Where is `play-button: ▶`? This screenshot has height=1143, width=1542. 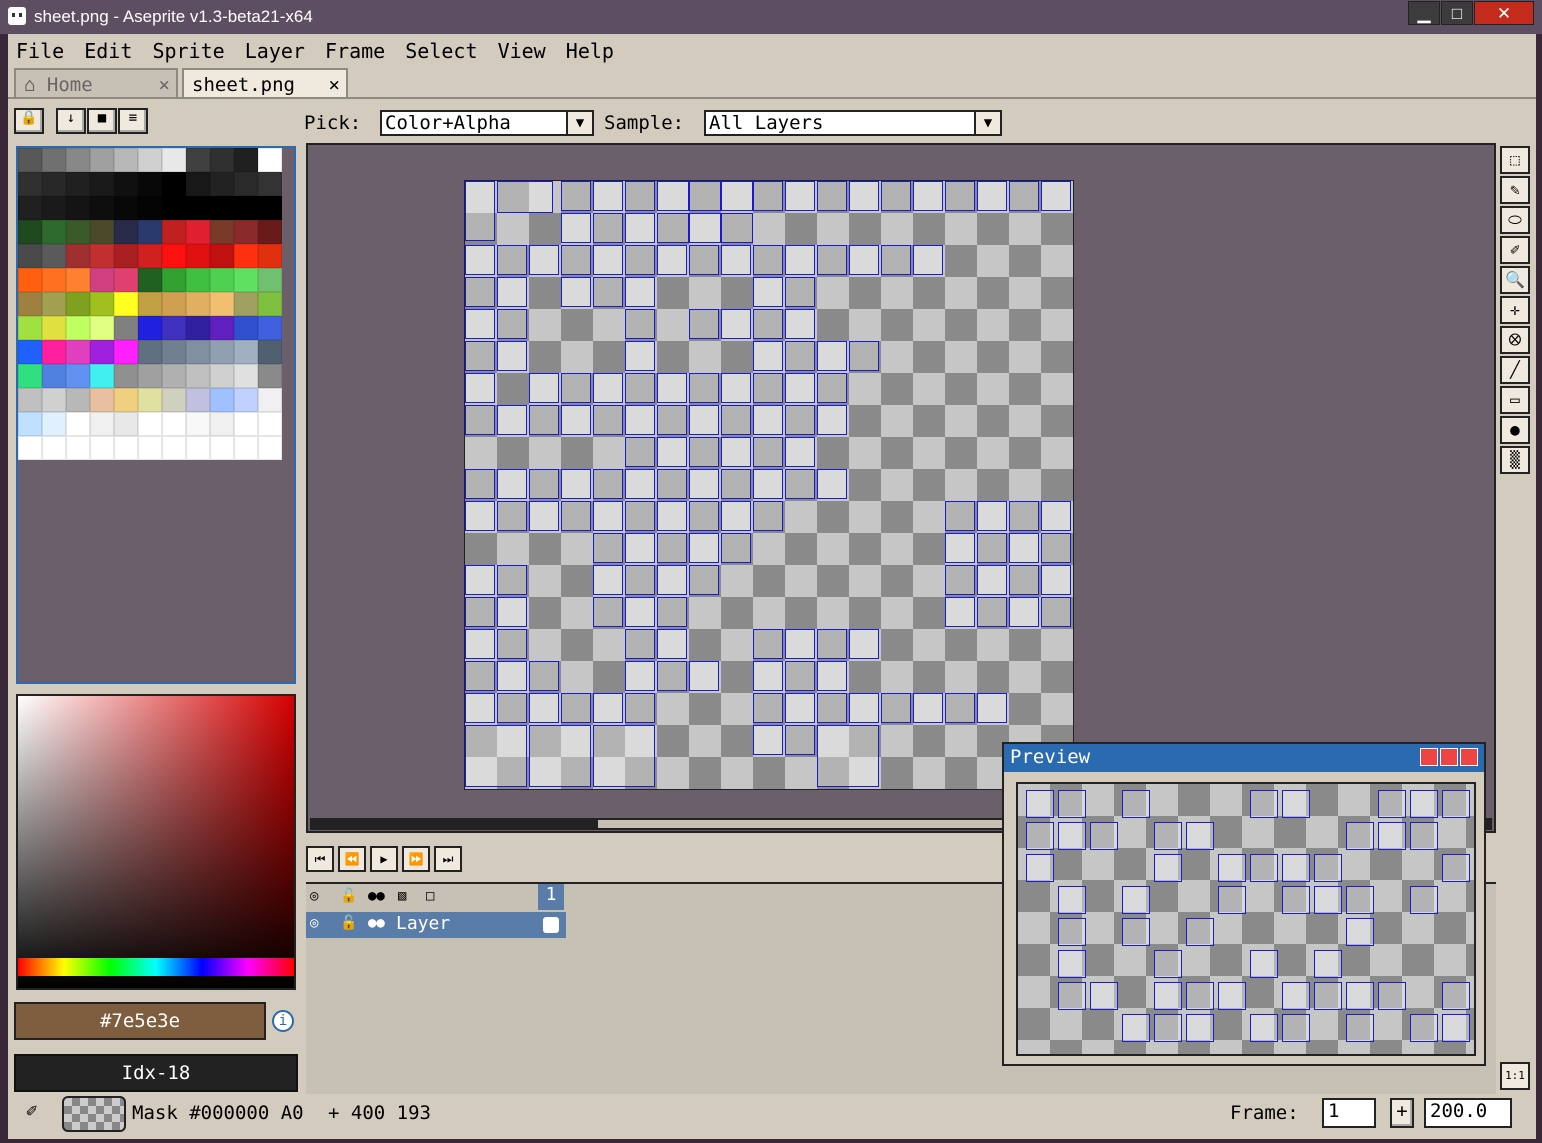
play-button: ▶ is located at coordinates (384, 859).